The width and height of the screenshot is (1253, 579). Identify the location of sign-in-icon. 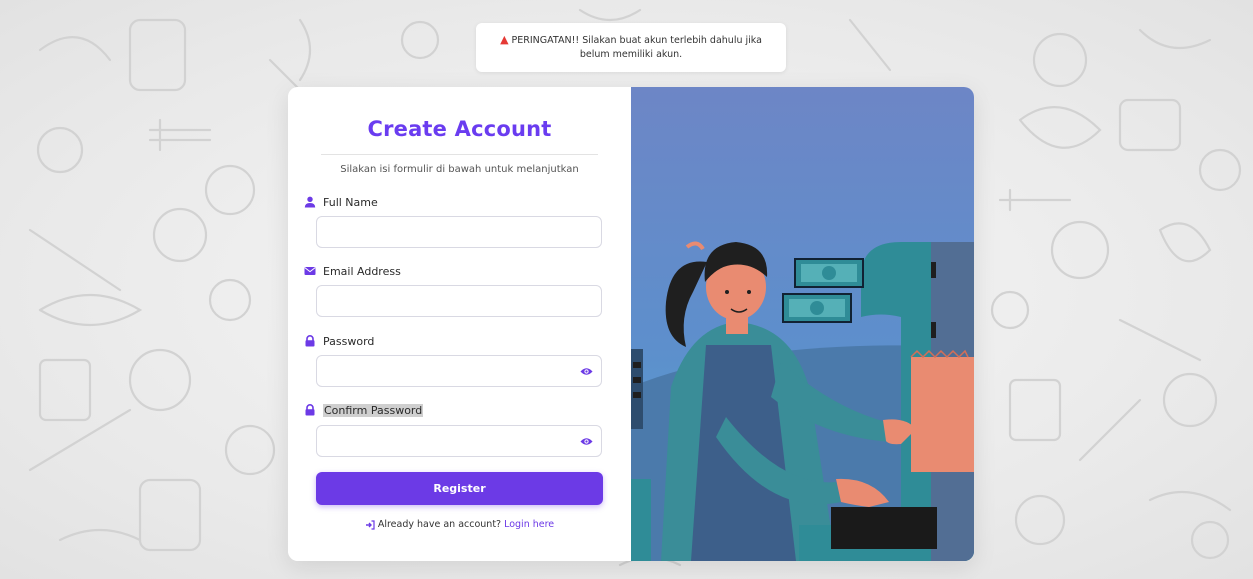
(370, 524).